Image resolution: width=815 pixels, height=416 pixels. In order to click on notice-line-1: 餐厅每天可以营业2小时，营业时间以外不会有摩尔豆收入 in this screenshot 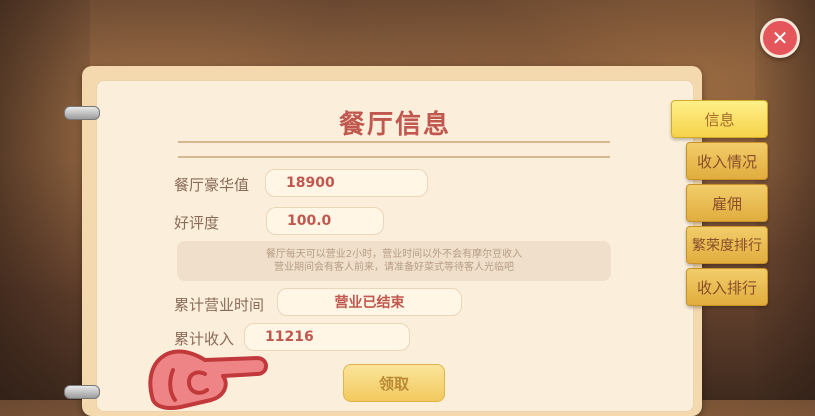, I will do `click(394, 254)`.